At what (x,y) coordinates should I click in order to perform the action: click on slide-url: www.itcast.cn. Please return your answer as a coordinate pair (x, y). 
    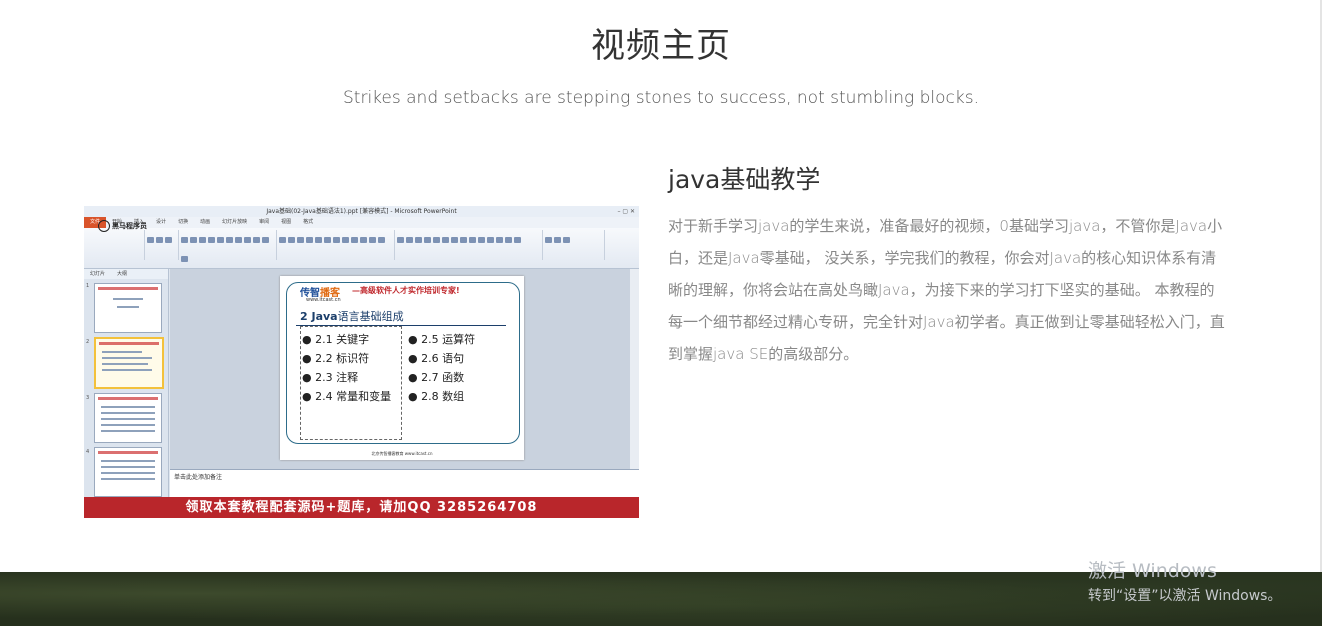
    Looking at the image, I should click on (323, 300).